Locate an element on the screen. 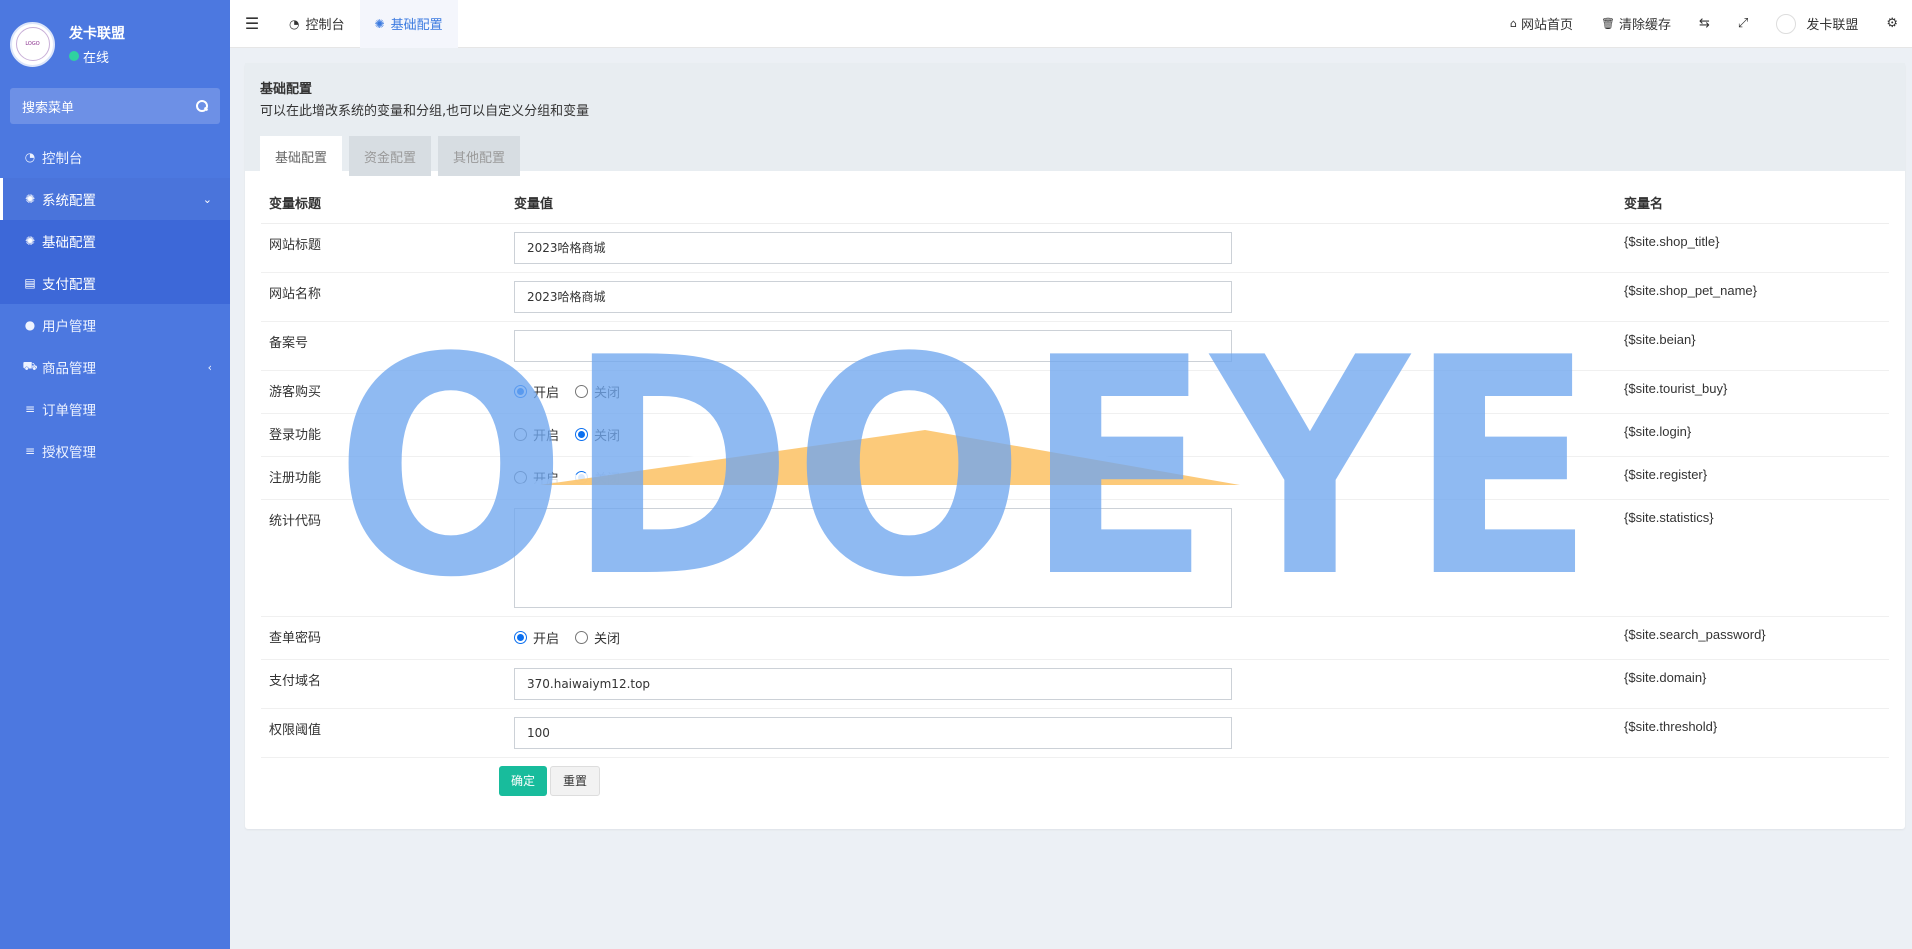  clear-cache-button: 🗑 清除缓存 is located at coordinates (1636, 23).